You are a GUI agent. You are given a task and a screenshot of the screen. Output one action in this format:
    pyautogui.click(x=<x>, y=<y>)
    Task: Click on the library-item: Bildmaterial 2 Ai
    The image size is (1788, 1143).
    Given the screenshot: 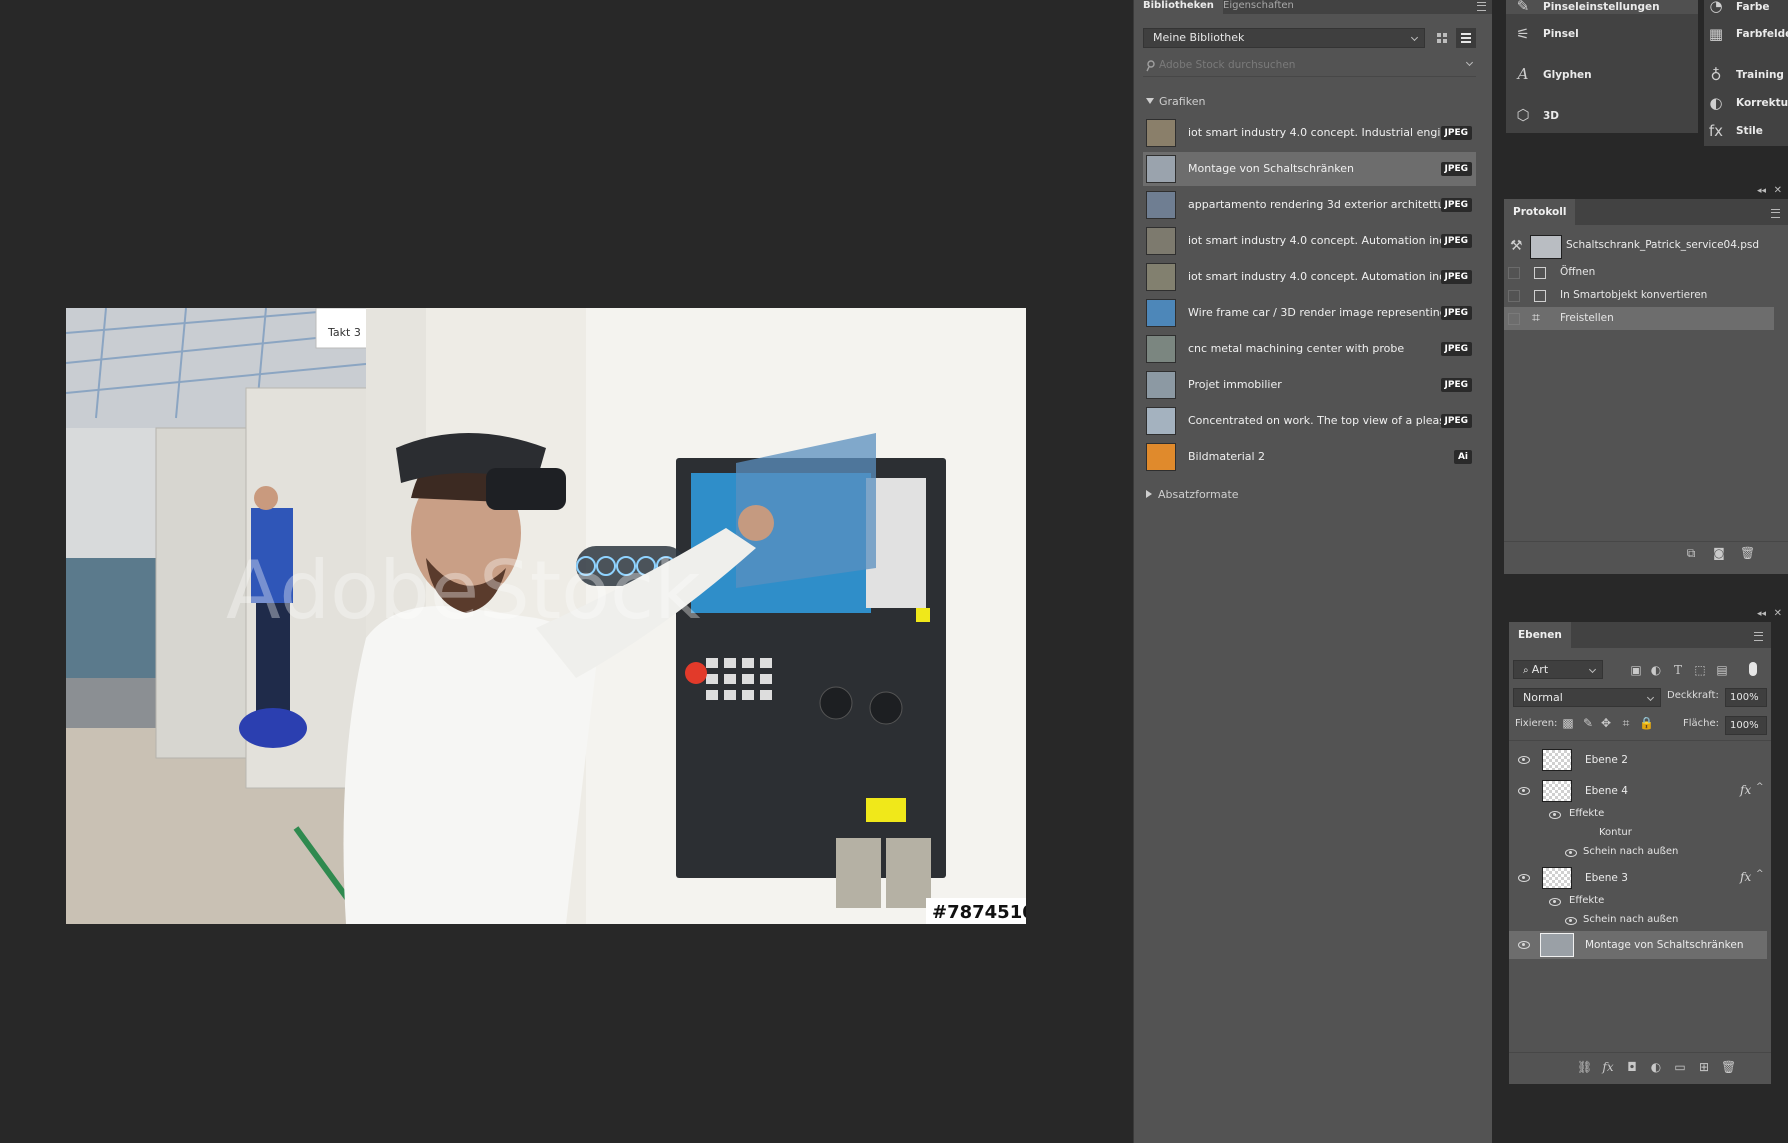 What is the action you would take?
    pyautogui.click(x=1309, y=457)
    